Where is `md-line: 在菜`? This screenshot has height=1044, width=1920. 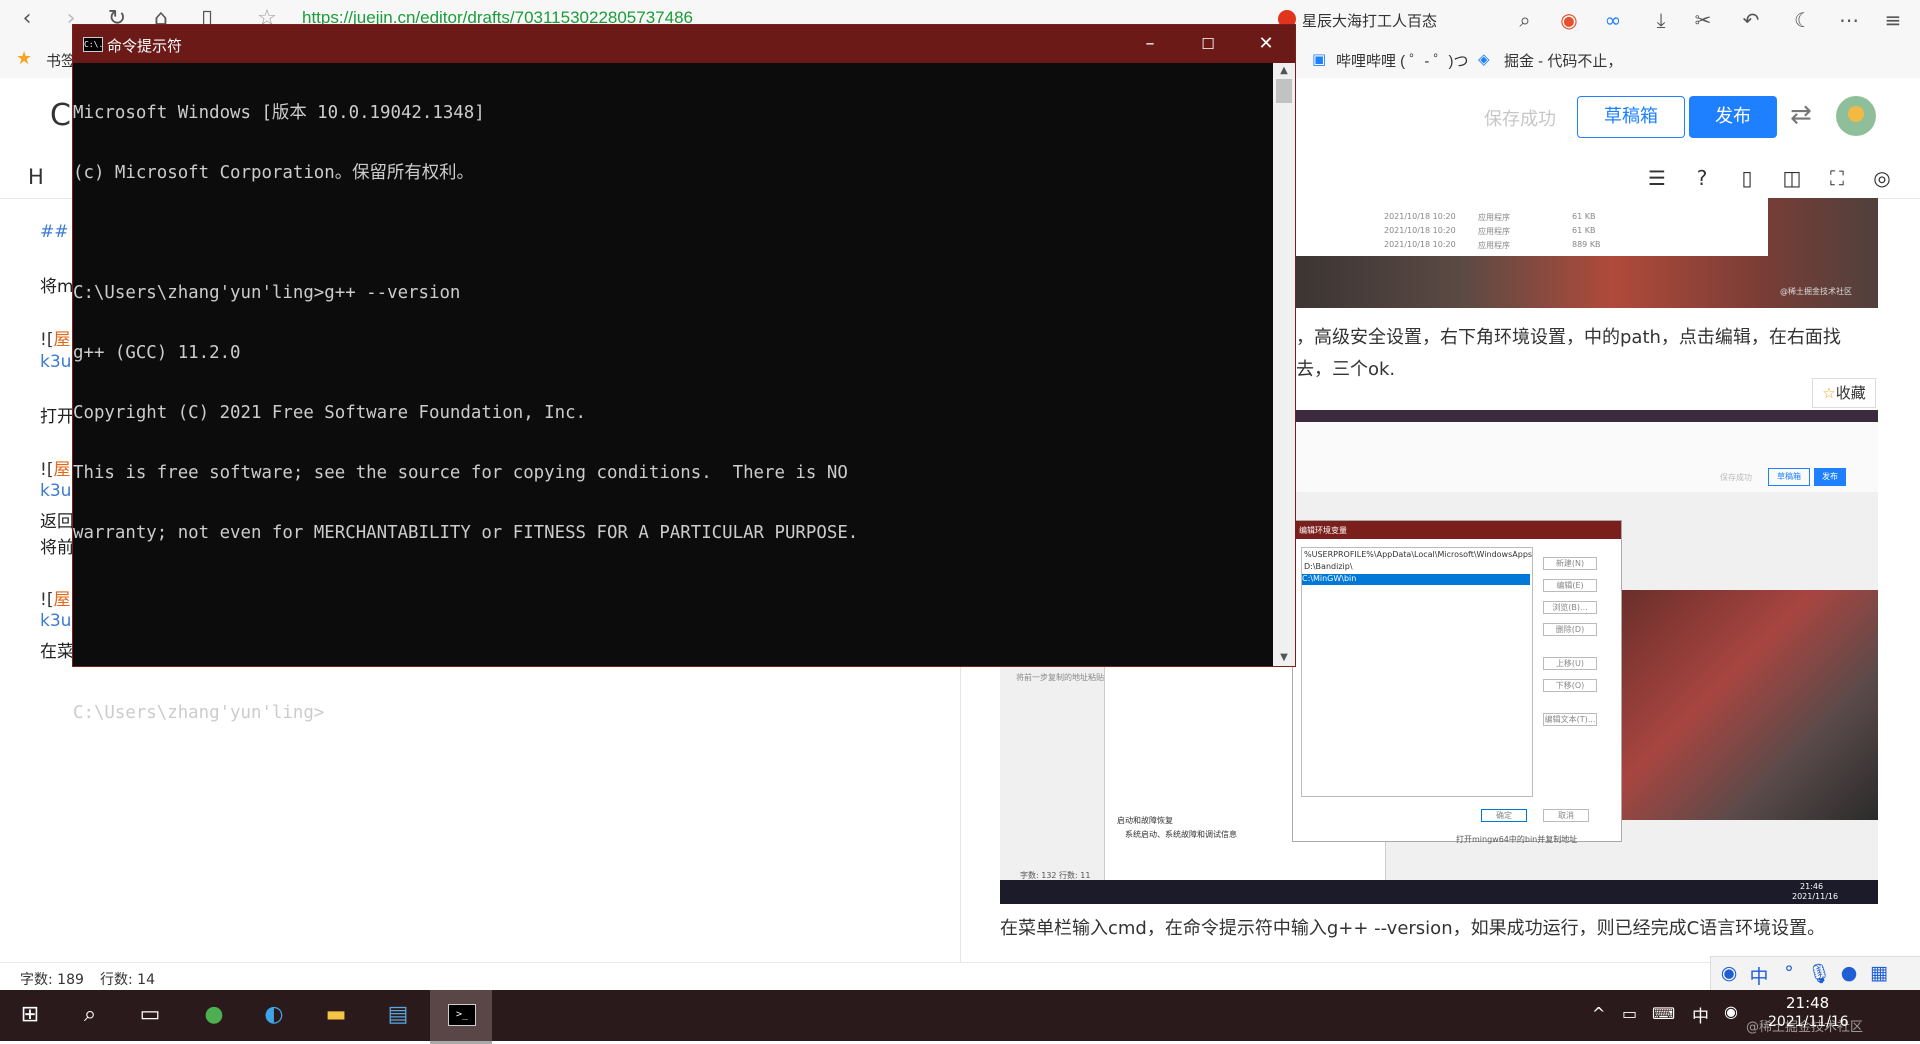
md-line: 在菜 is located at coordinates (57, 649).